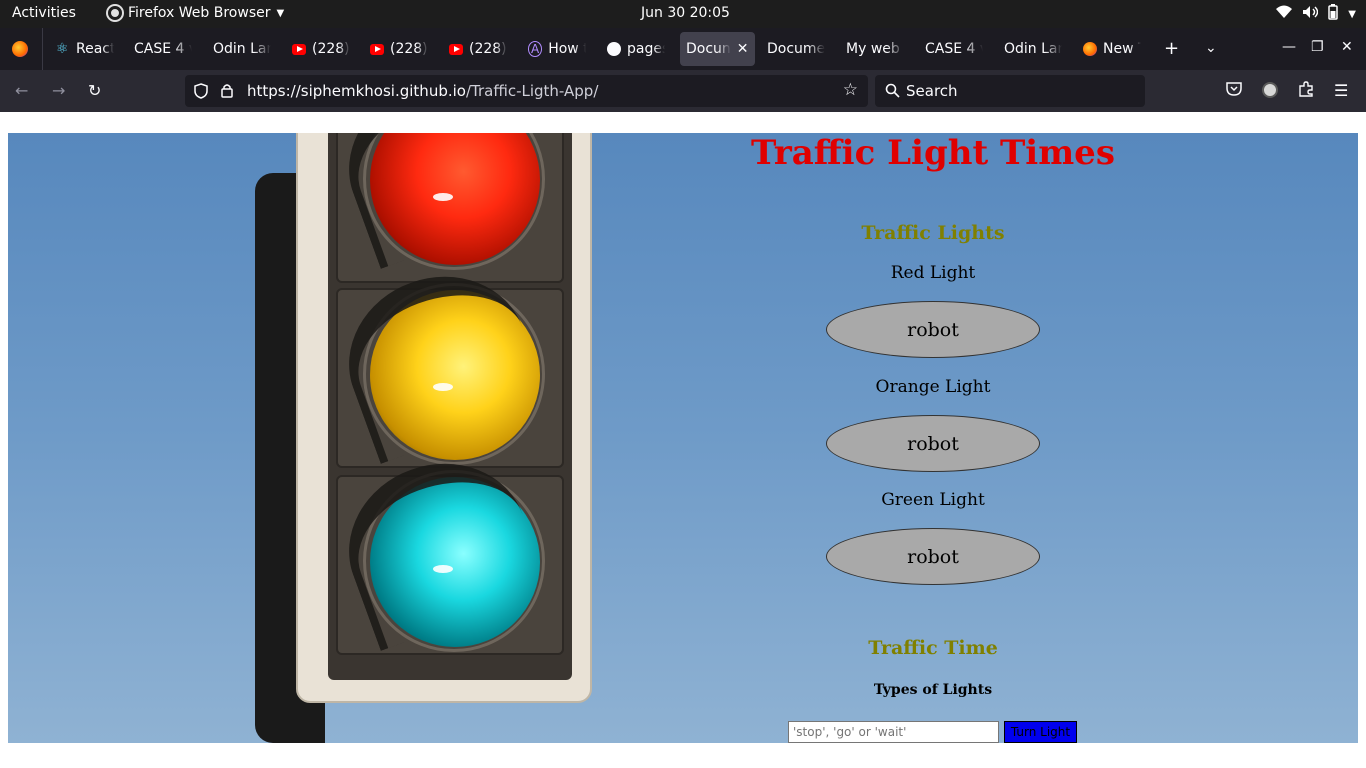 The height and width of the screenshot is (768, 1366). Describe the element at coordinates (321, 49) in the screenshot. I see `tab-youtube-1: (228)` at that location.